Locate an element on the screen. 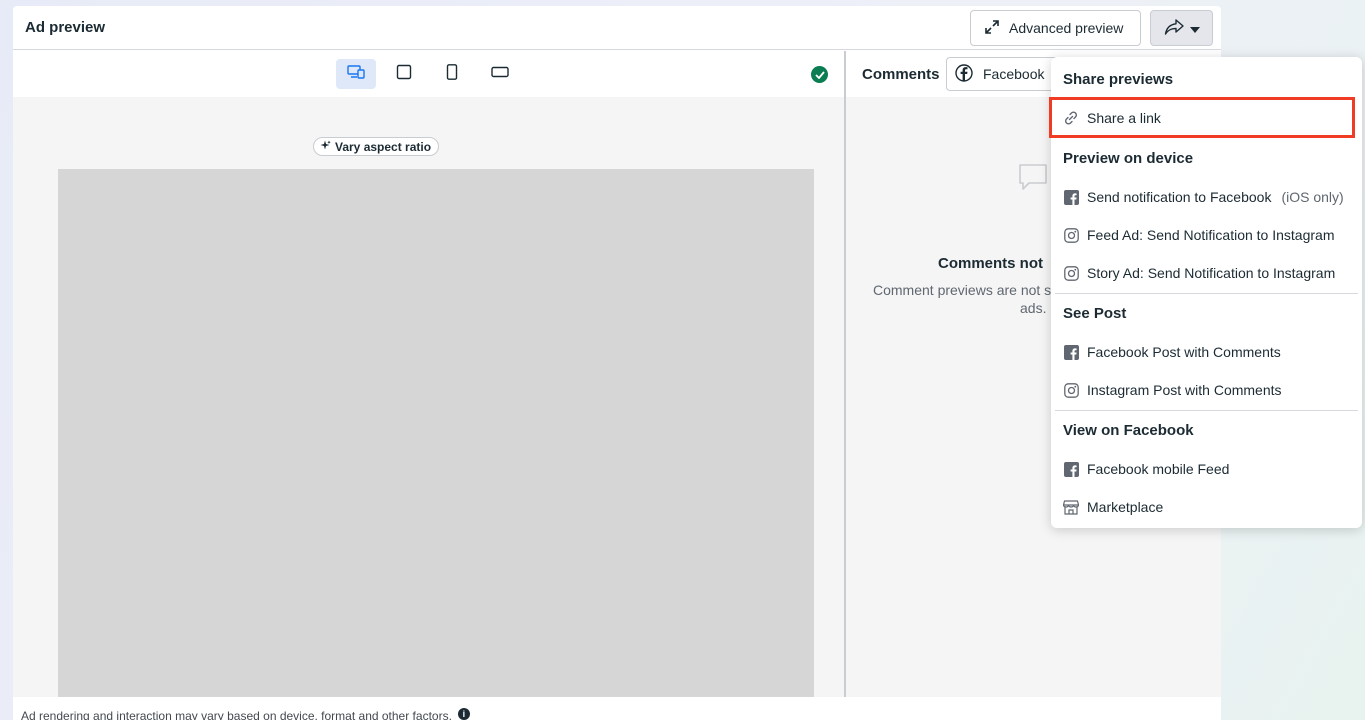 This screenshot has height=720, width=1365. comments-label: Comments is located at coordinates (901, 74).